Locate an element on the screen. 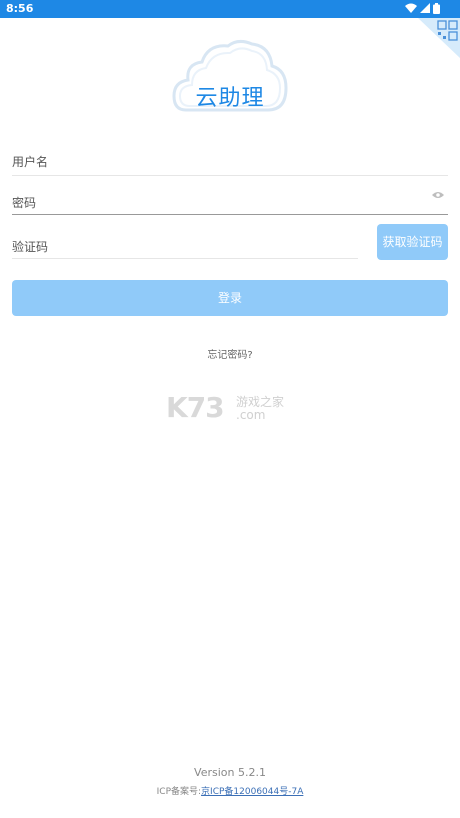 This screenshot has height=818, width=460. get-code-button: 获取验证码 is located at coordinates (412, 242).